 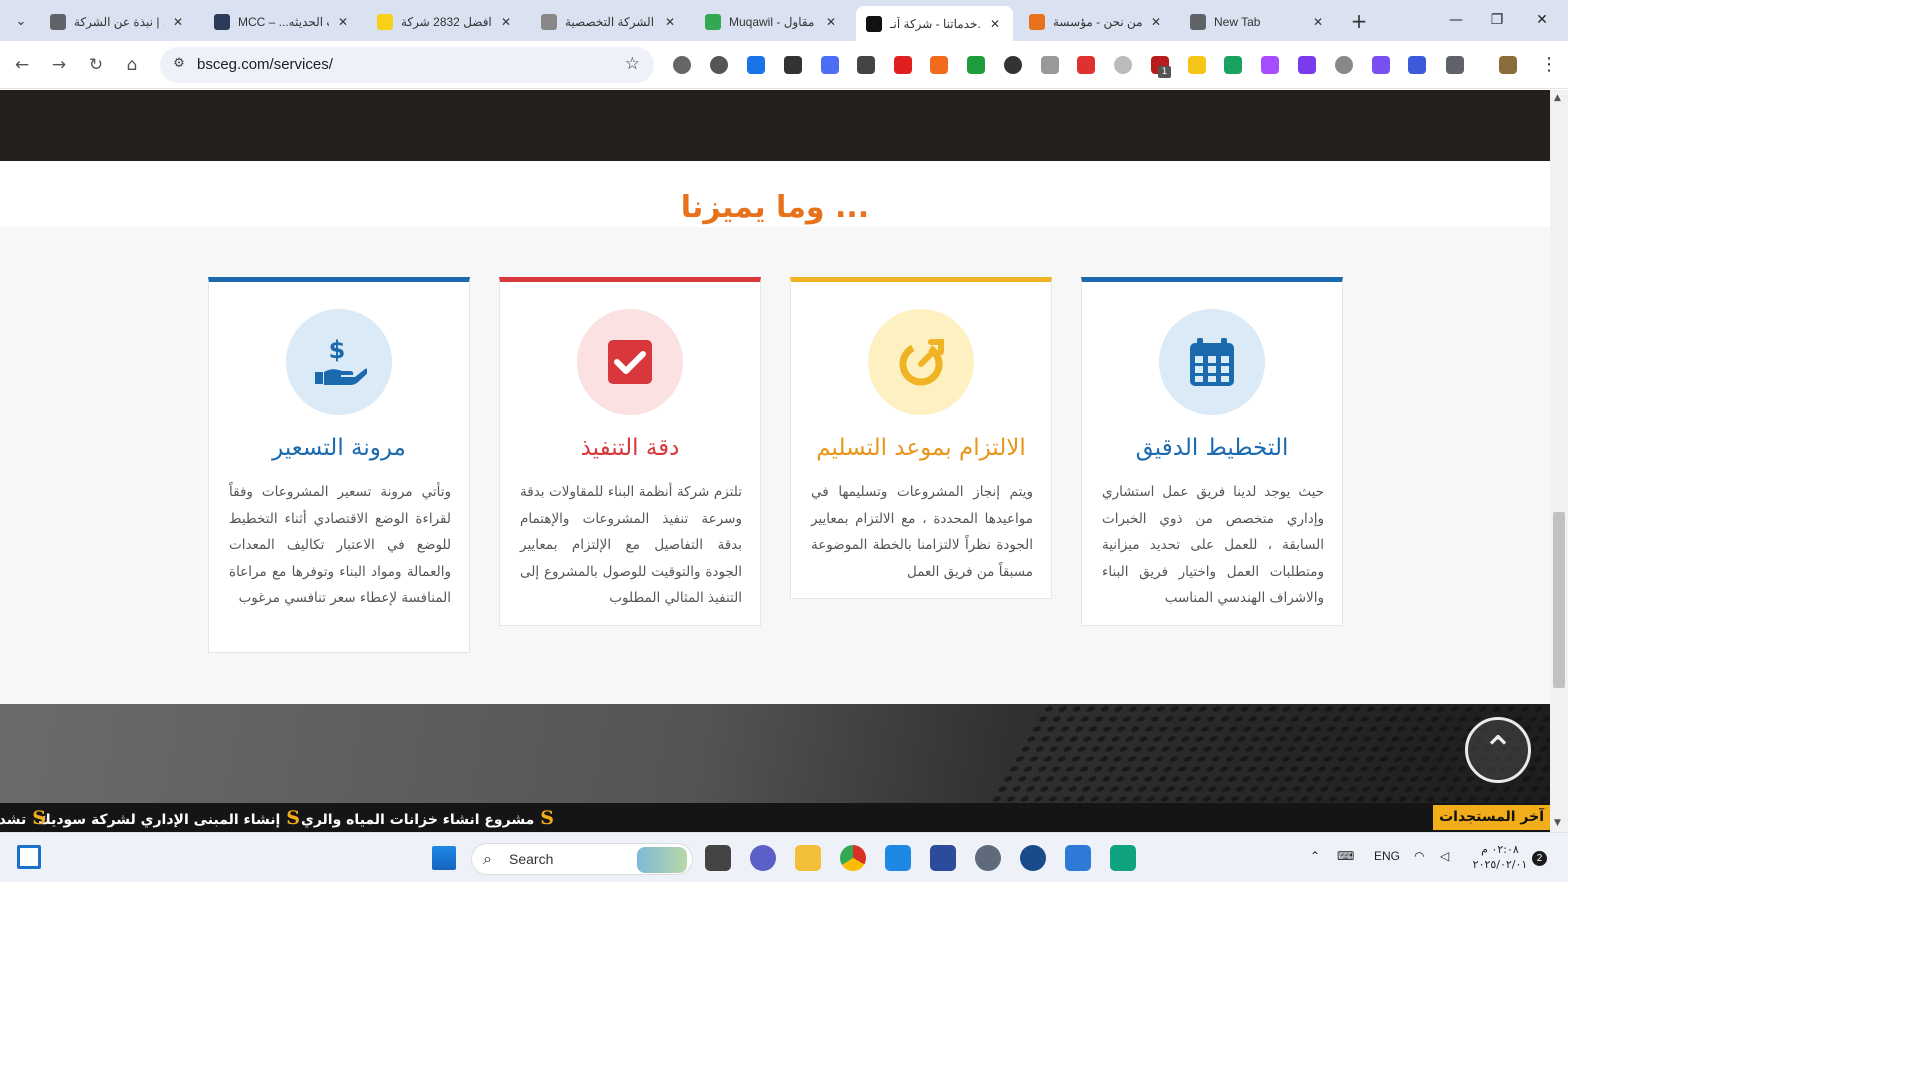 I want to click on browser-tab: الشركة التخصصية ✕, so click(x=609, y=22).